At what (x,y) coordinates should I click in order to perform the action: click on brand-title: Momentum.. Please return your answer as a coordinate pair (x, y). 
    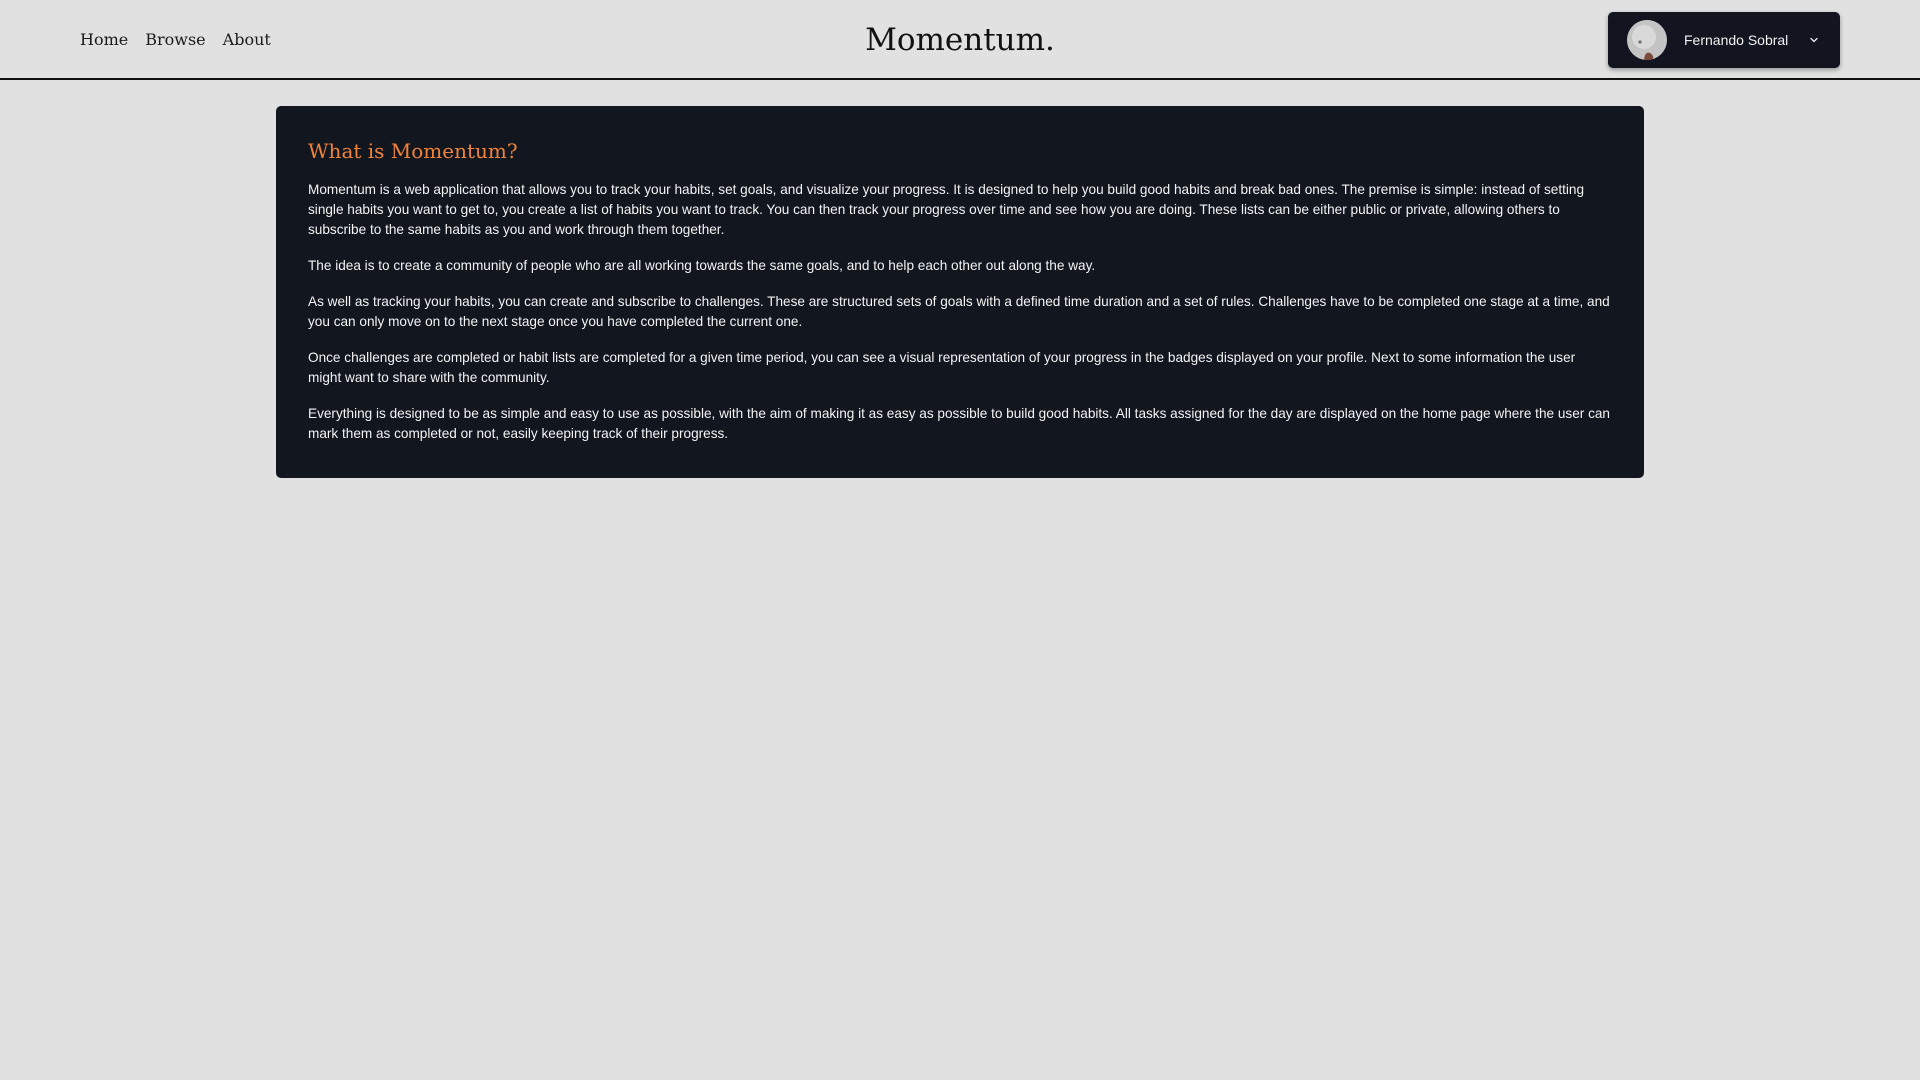
    Looking at the image, I should click on (960, 40).